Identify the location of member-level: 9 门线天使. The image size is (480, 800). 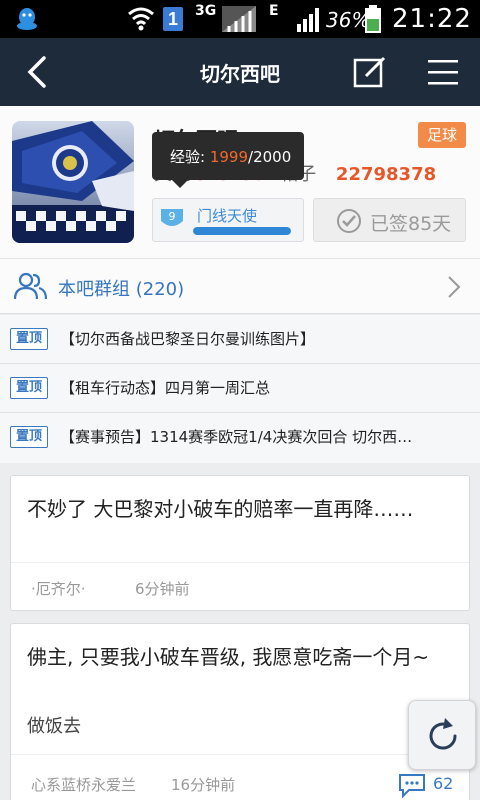
(228, 220).